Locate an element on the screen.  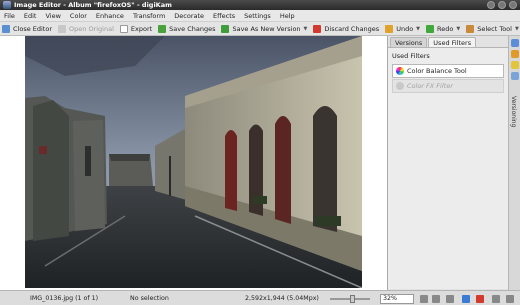
tag-icon is located at coordinates (515, 65).